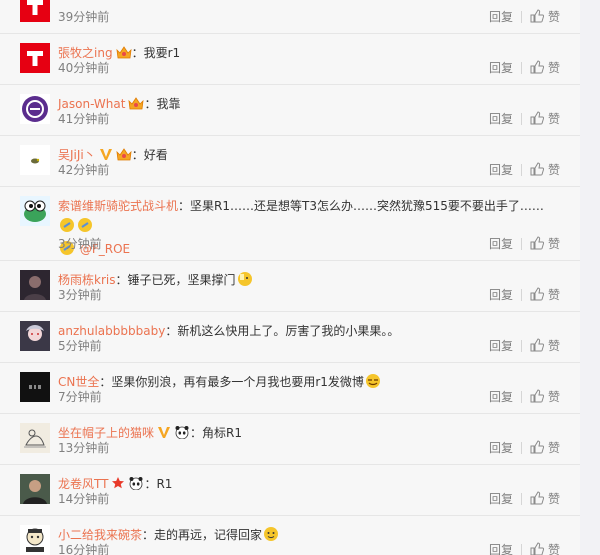 The height and width of the screenshot is (555, 600). Describe the element at coordinates (164, 435) in the screenshot. I see `verified-v-badge` at that location.